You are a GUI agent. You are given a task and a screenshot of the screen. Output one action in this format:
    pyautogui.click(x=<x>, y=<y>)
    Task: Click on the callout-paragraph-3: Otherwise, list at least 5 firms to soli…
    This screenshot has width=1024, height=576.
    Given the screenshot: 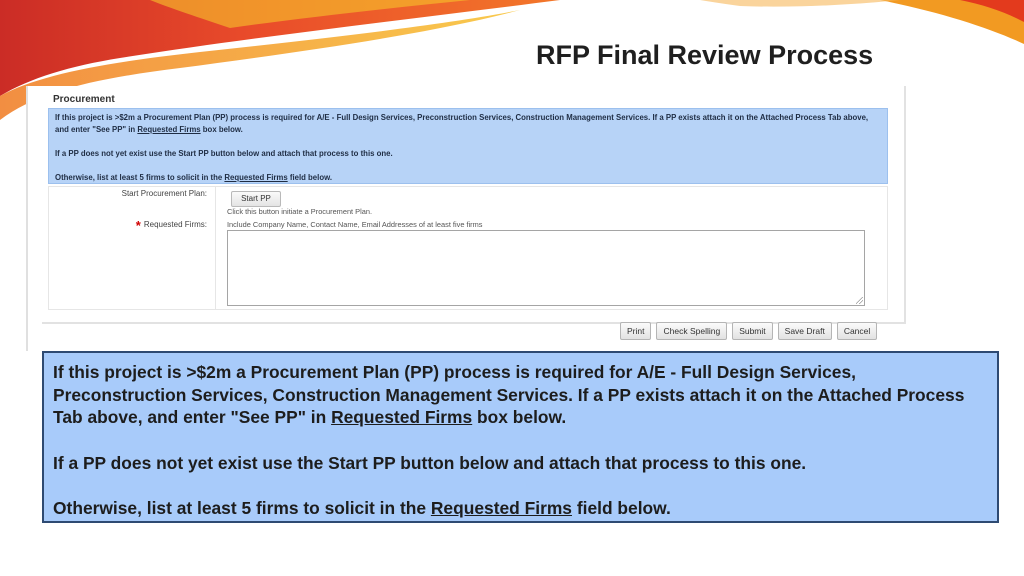 What is the action you would take?
    pyautogui.click(x=362, y=508)
    